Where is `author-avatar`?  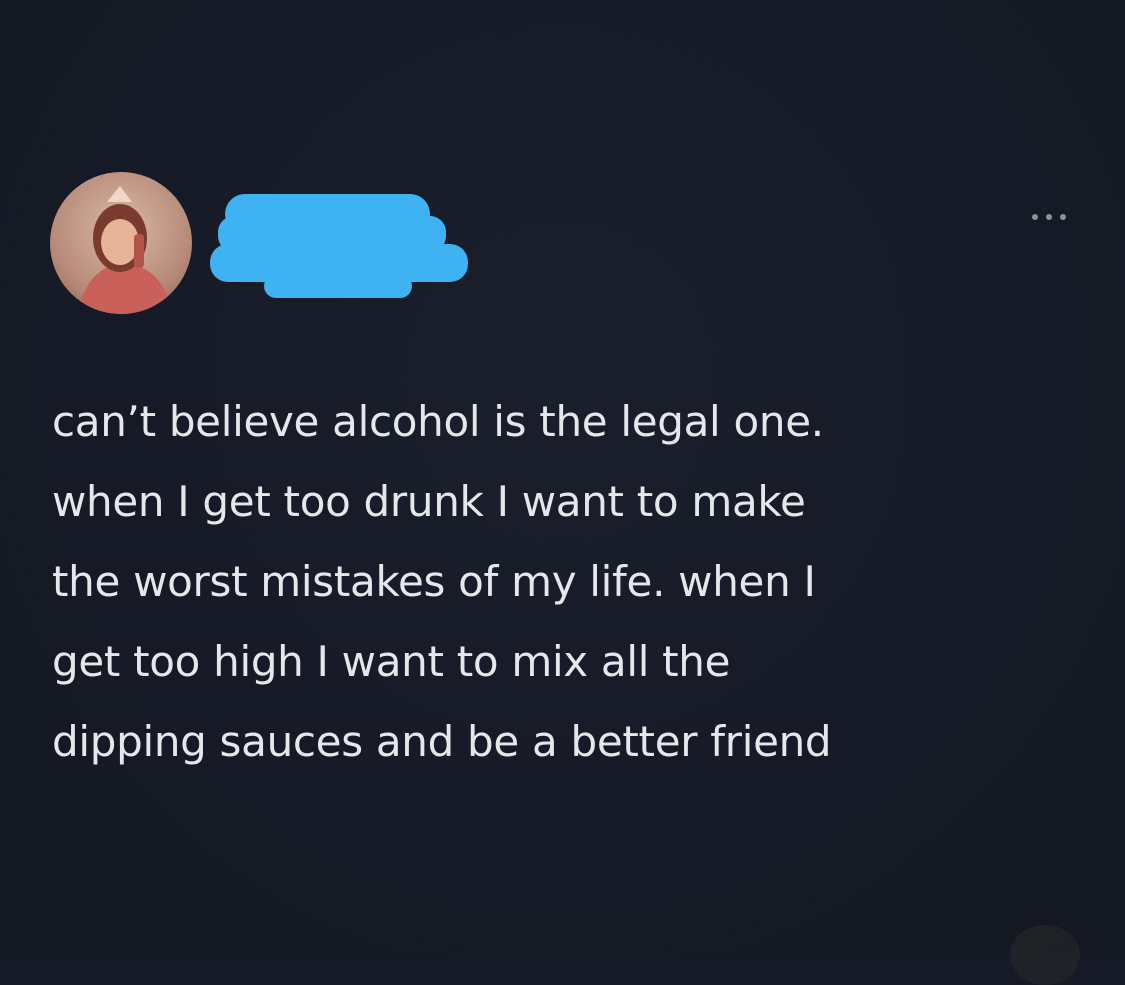 author-avatar is located at coordinates (121, 243).